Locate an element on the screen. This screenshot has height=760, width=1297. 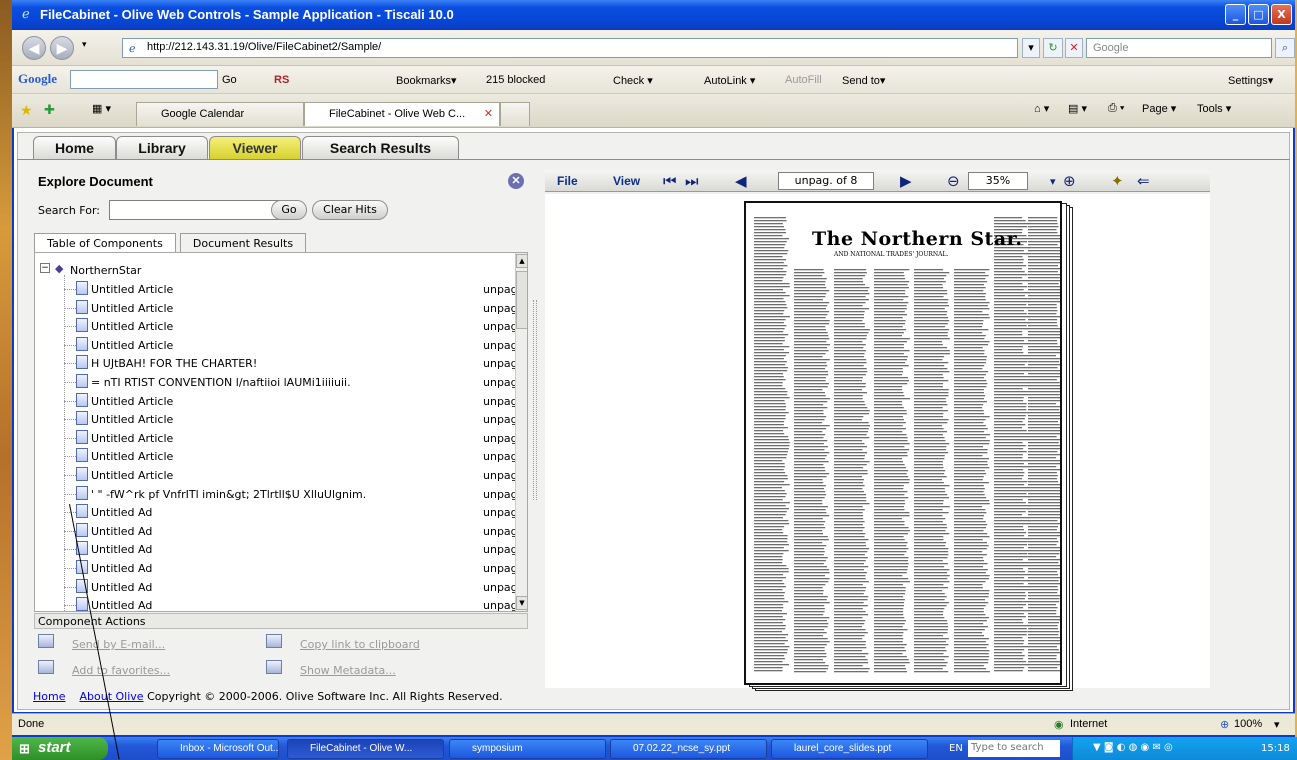
task-symposium: symposium is located at coordinates (527, 749).